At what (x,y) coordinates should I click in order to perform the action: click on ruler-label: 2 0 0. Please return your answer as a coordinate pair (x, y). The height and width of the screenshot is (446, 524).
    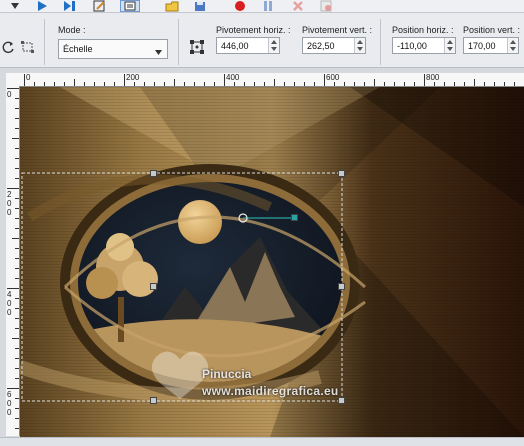
    Looking at the image, I should click on (9, 203).